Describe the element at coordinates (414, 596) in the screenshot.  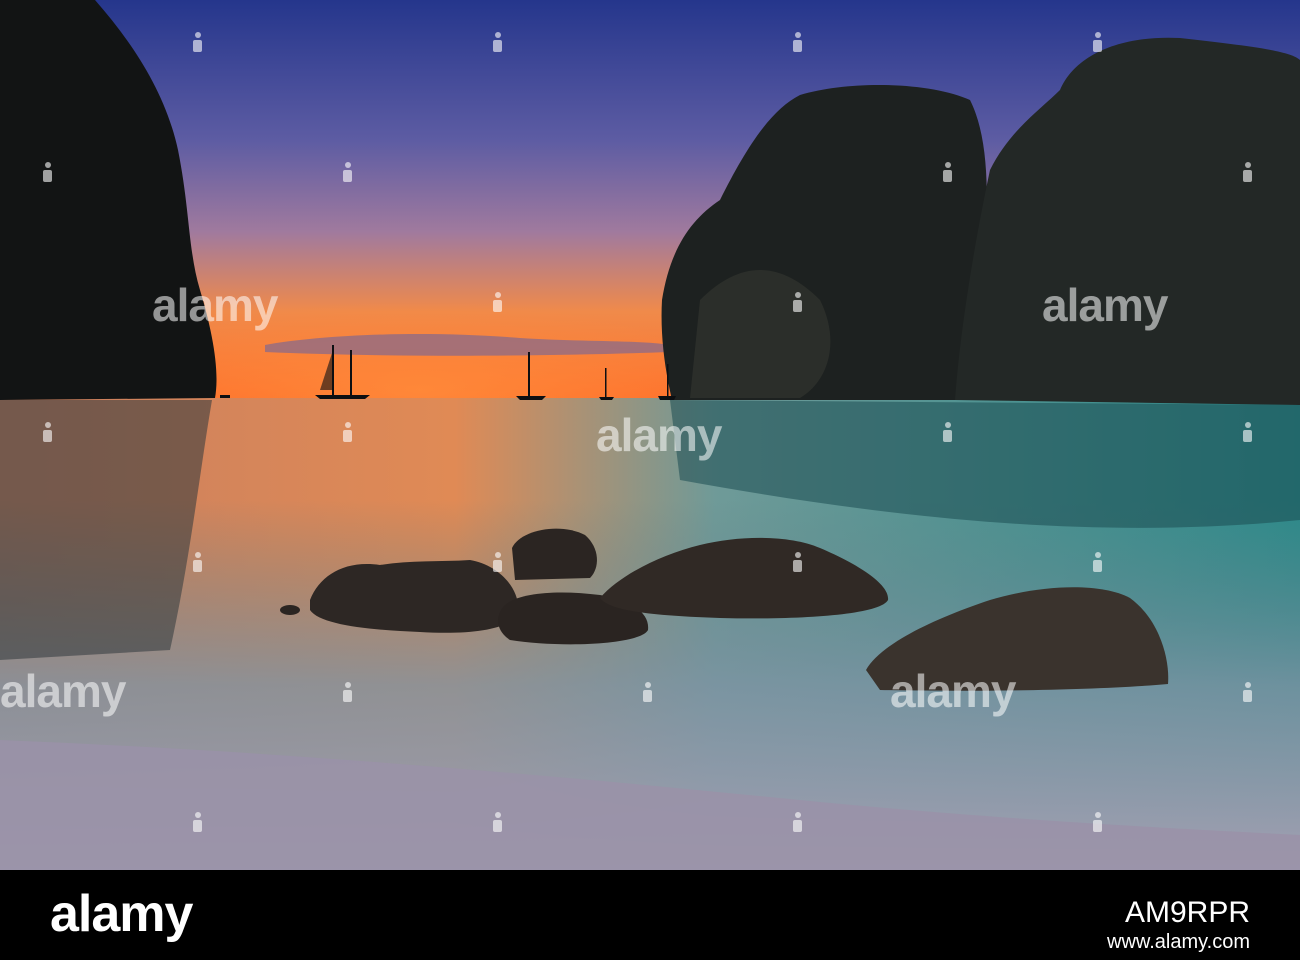
I see `rock-left` at that location.